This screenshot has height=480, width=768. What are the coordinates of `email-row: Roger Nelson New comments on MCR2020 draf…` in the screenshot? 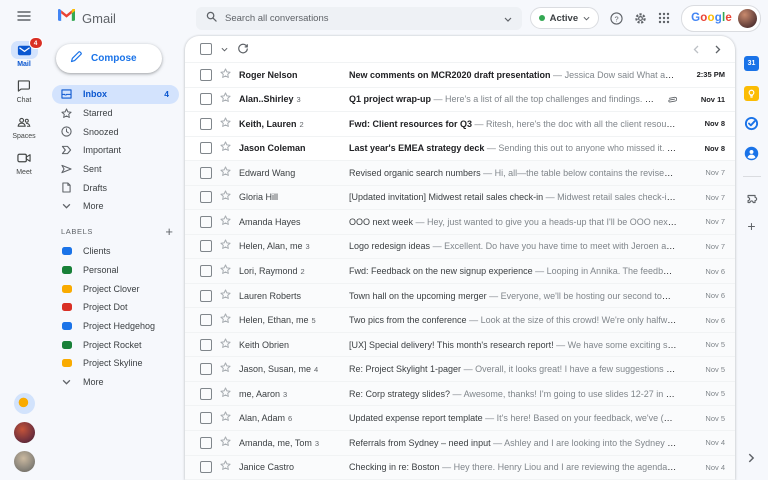 It's located at (460, 75).